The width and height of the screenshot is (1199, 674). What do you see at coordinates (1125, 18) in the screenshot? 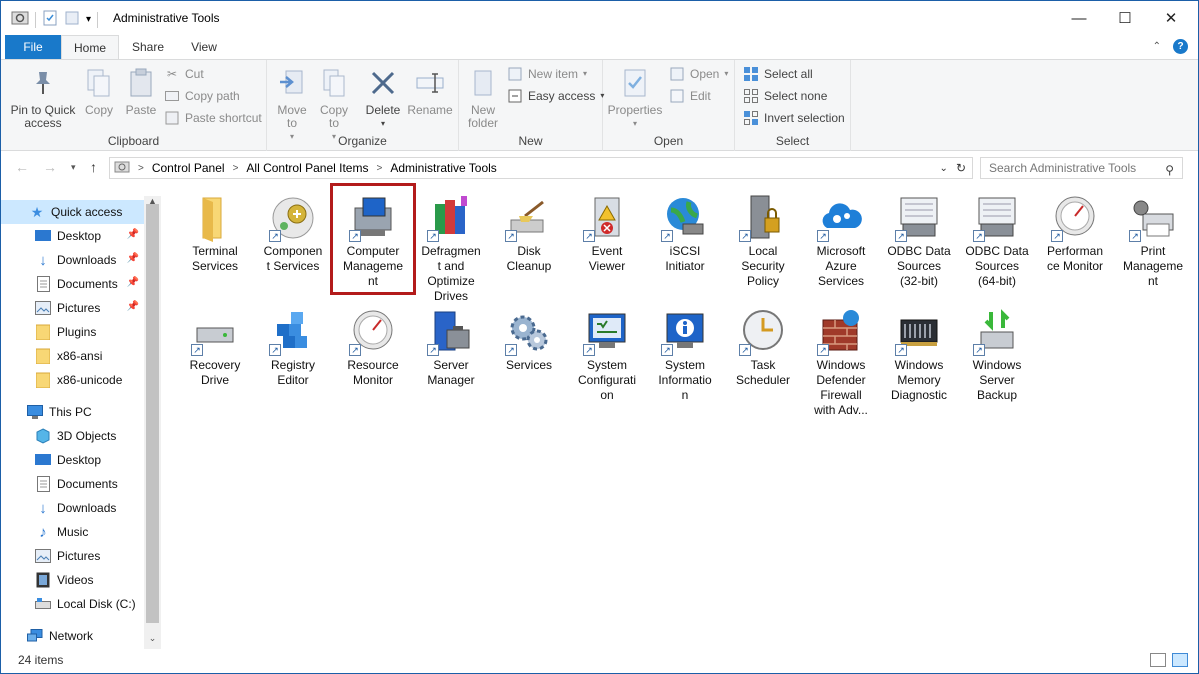
I see `maximize-button: ☐` at bounding box center [1125, 18].